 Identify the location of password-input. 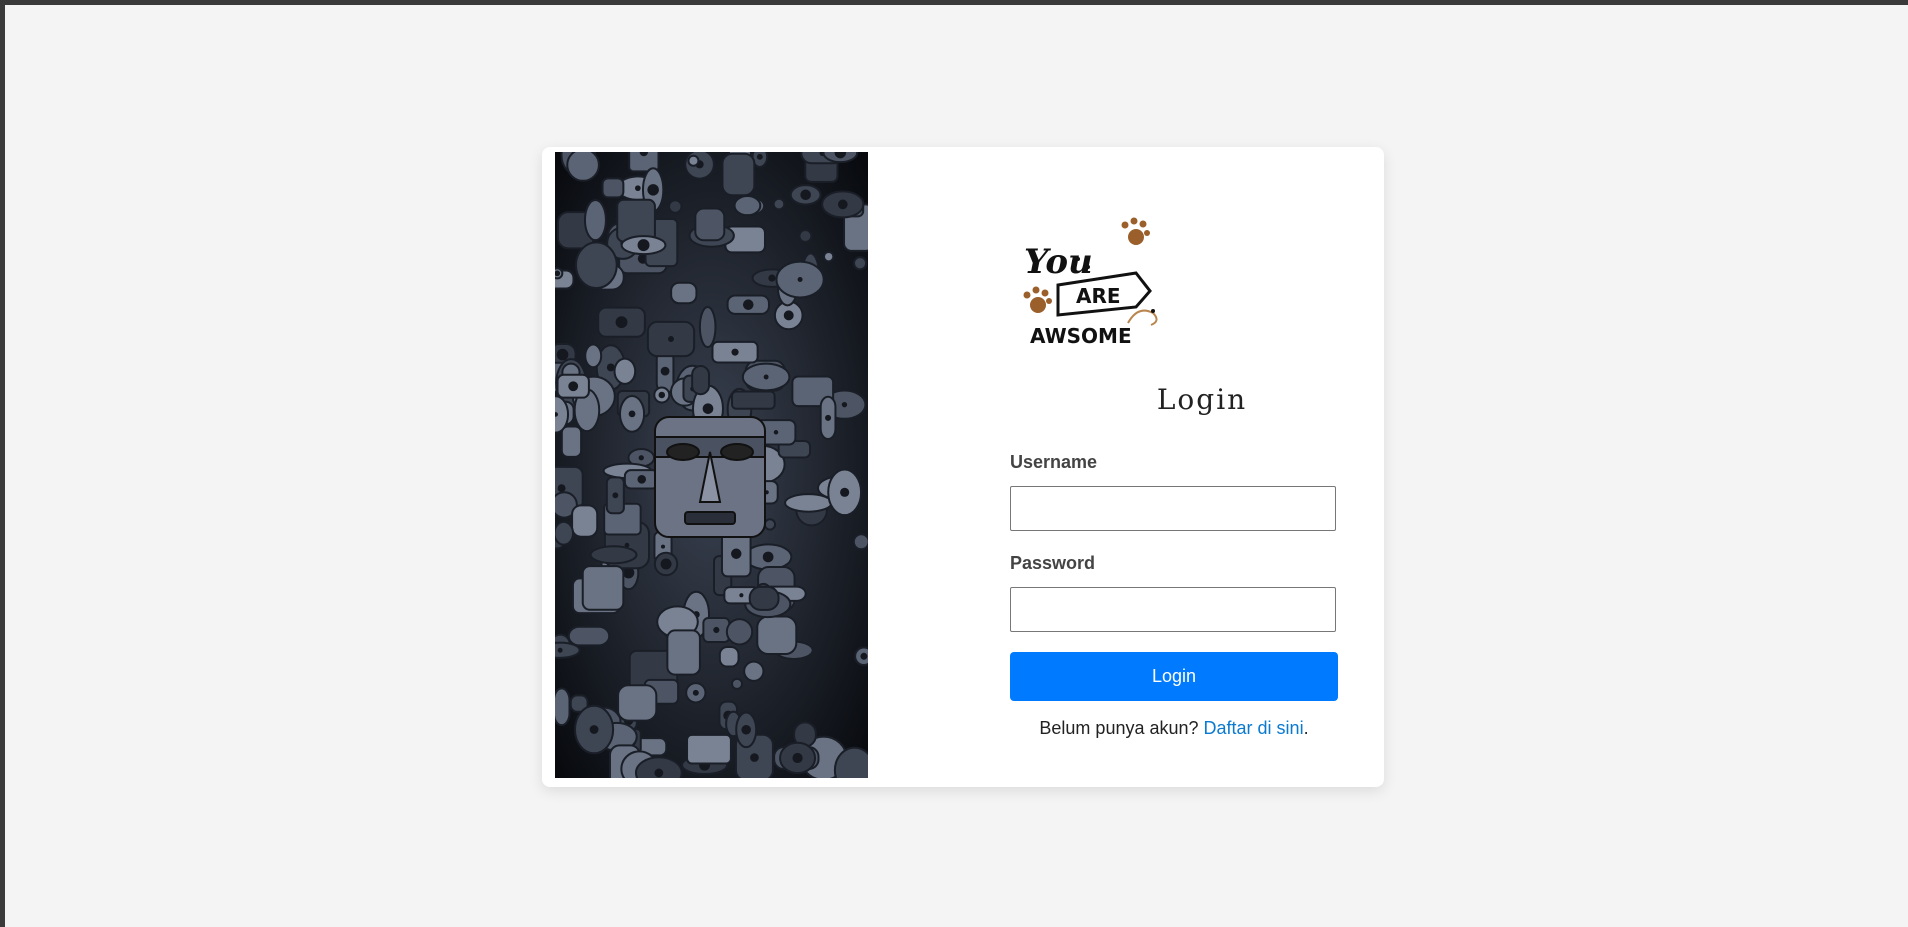
(1173, 609).